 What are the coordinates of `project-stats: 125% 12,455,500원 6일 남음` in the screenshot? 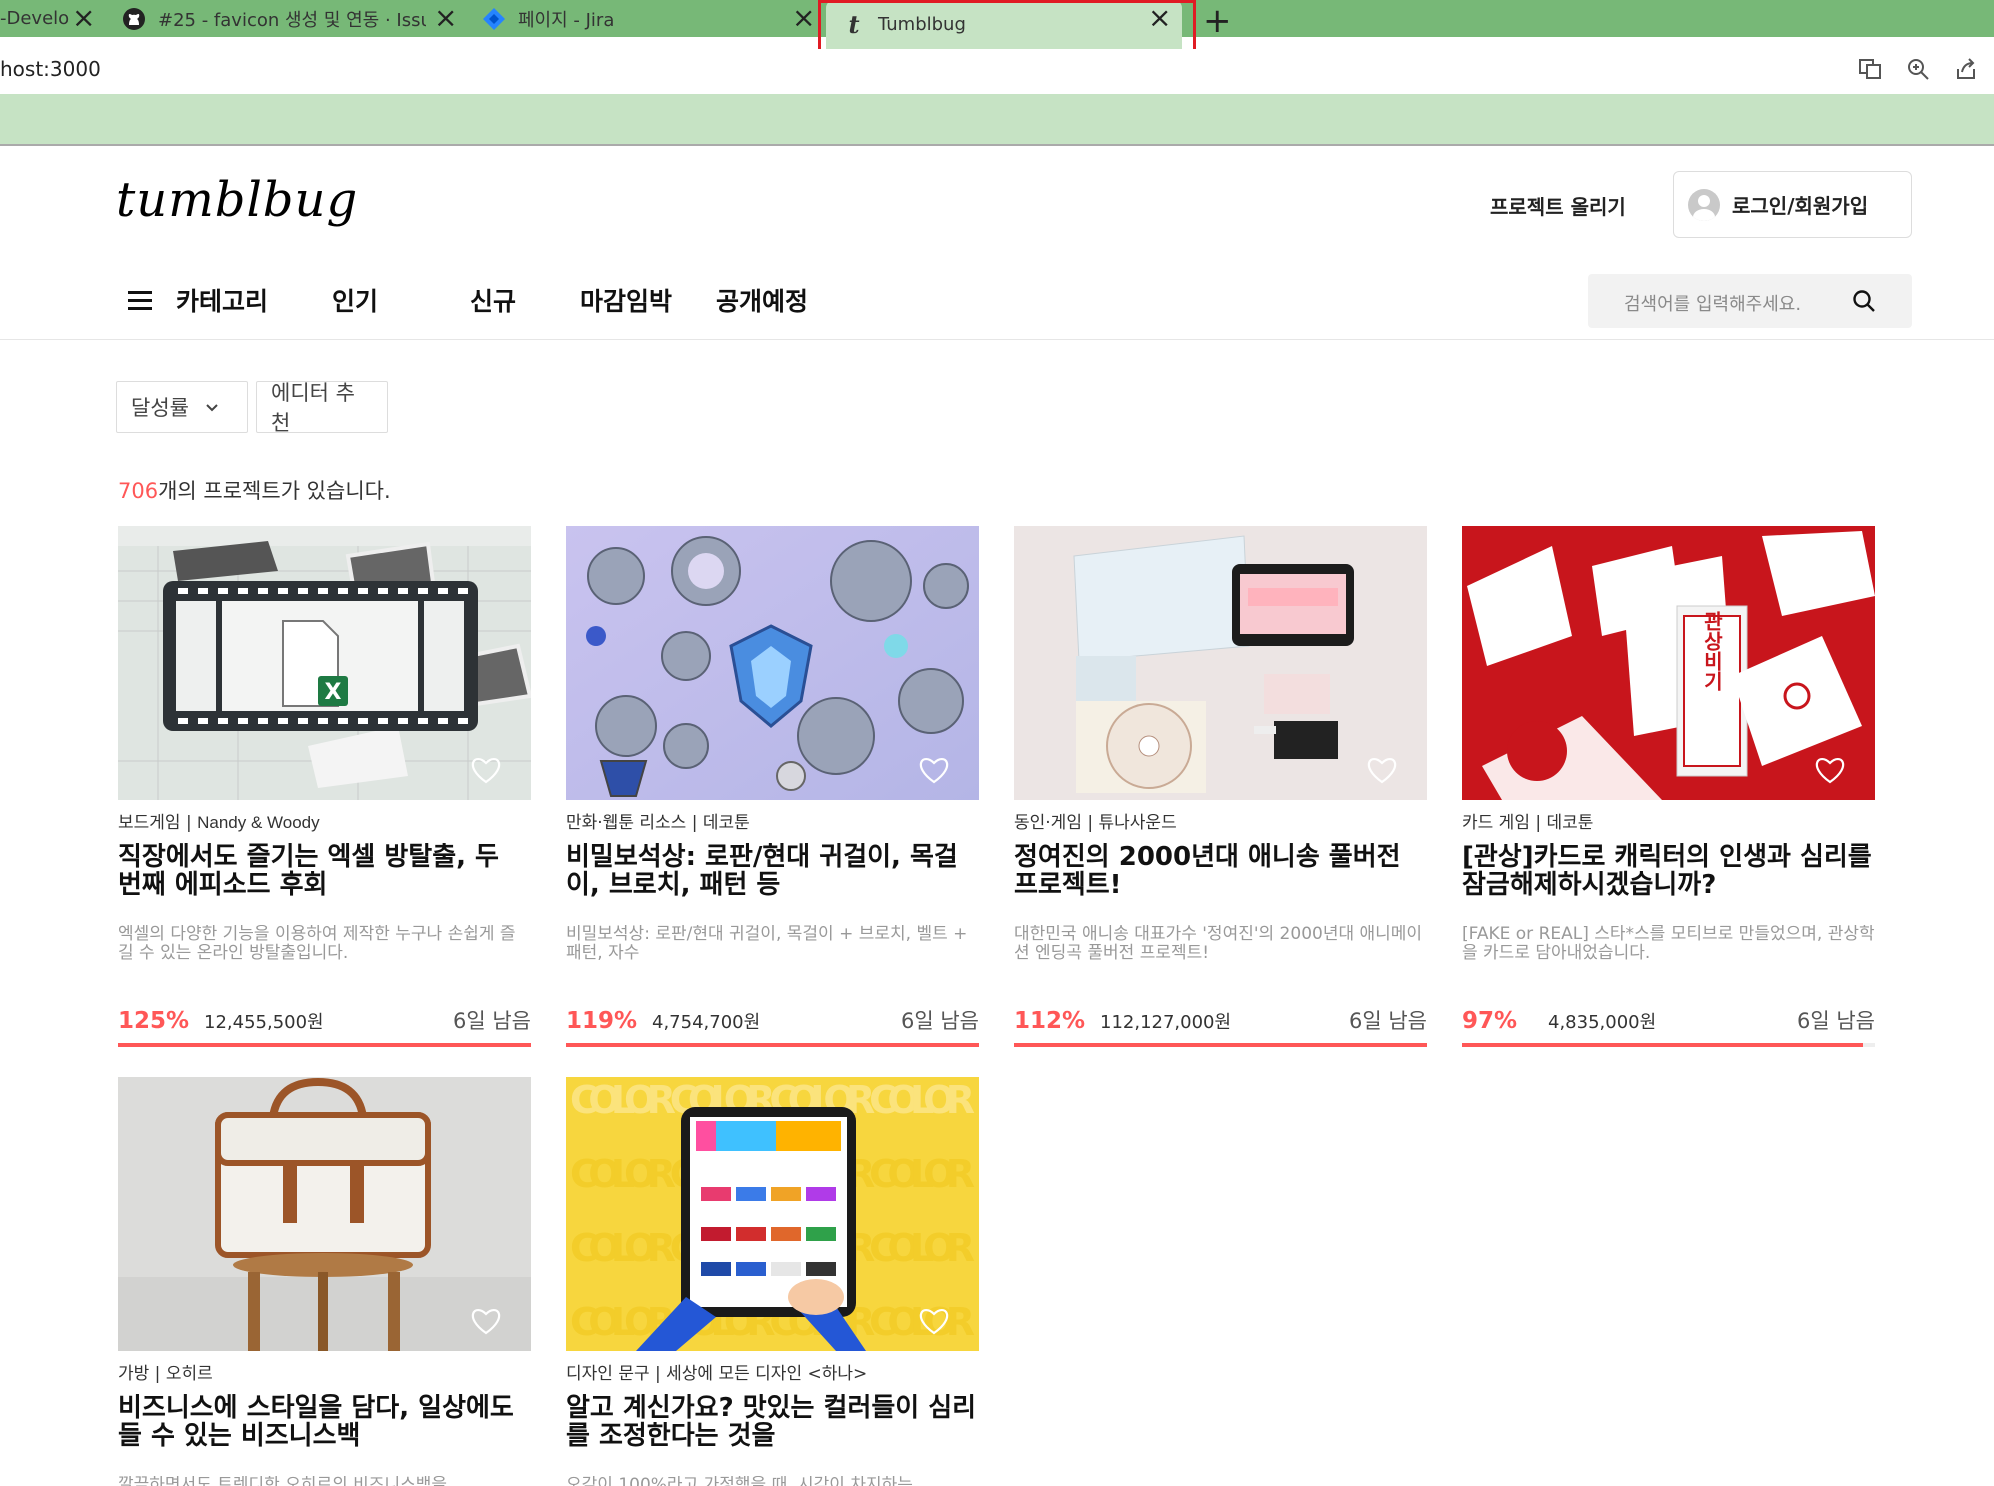 It's located at (324, 1020).